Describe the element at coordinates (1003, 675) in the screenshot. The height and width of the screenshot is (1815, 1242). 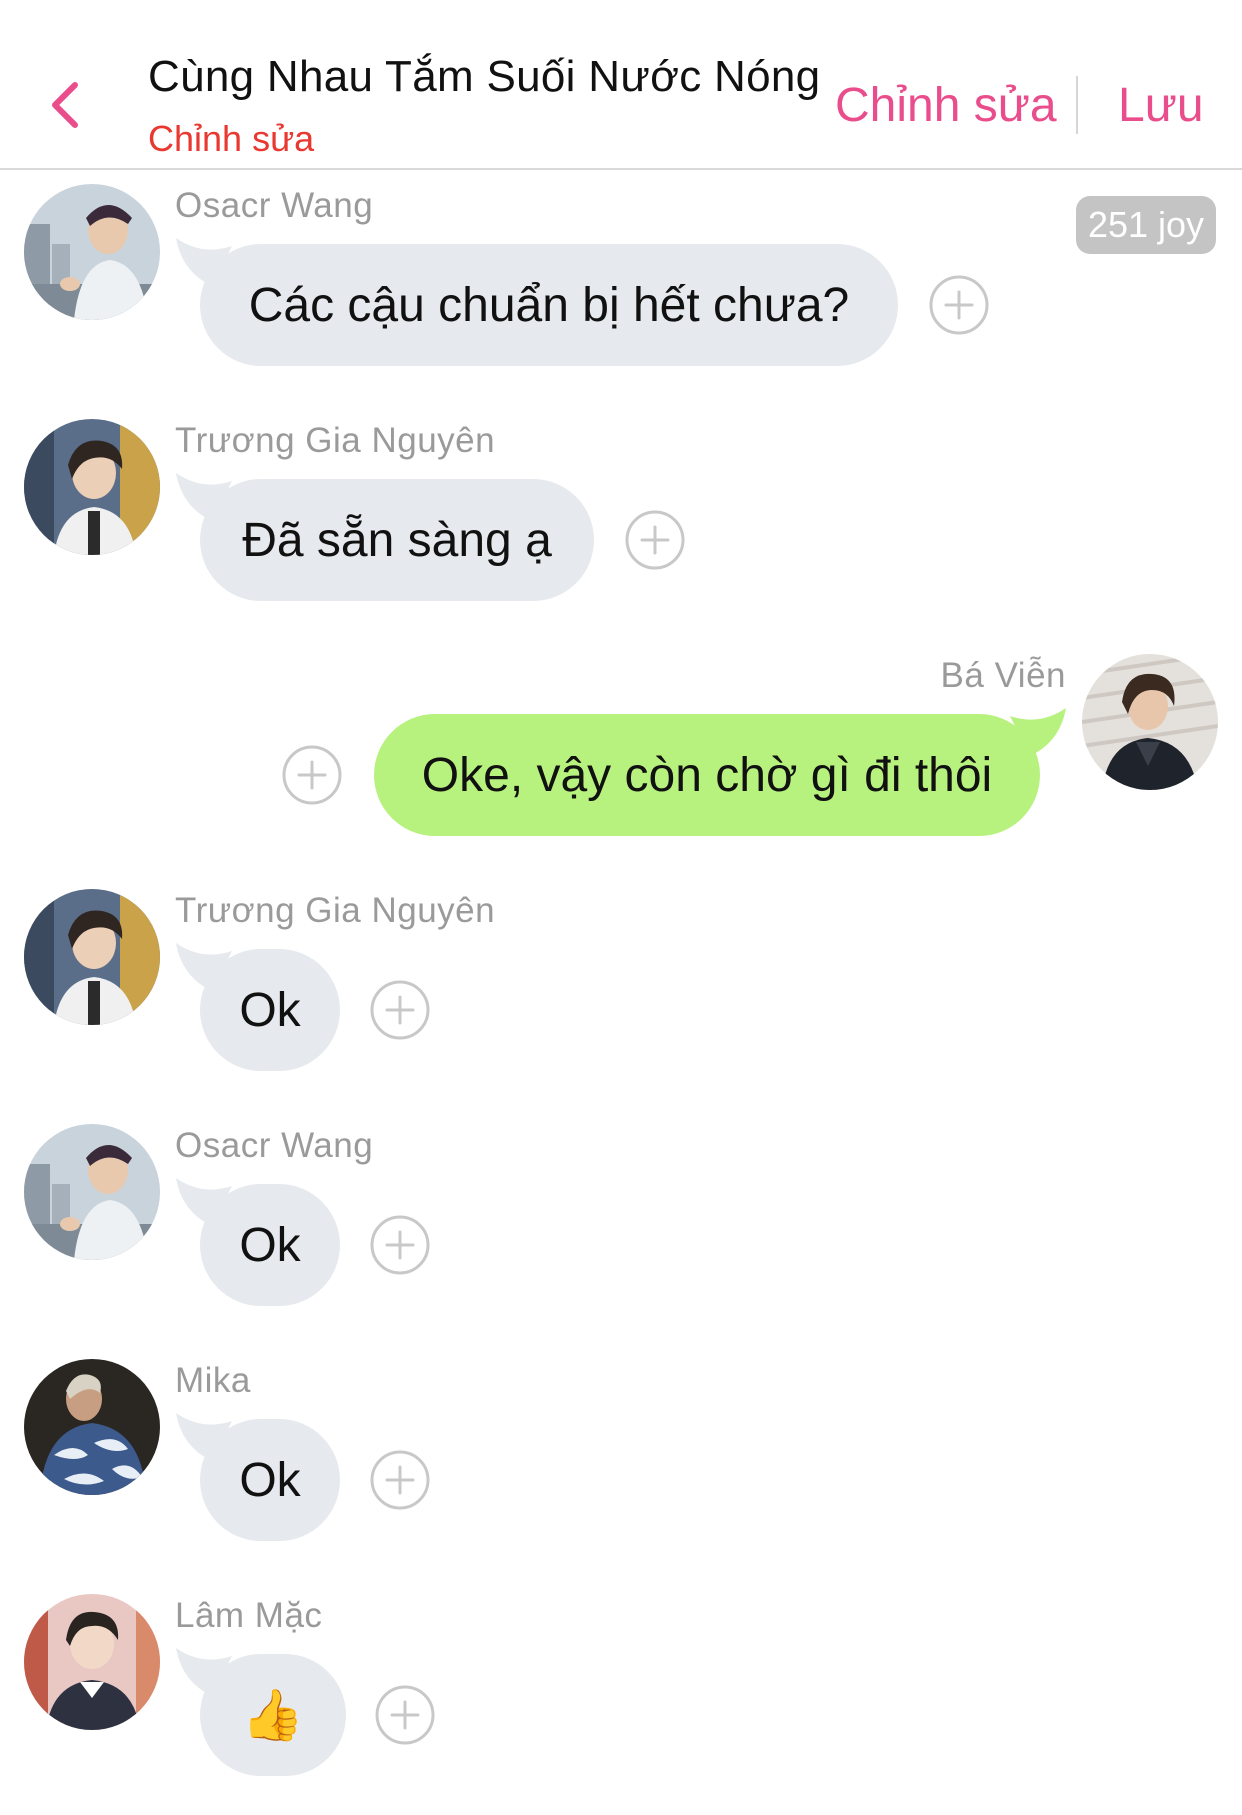
I see `sender-name: Bá Viễn` at that location.